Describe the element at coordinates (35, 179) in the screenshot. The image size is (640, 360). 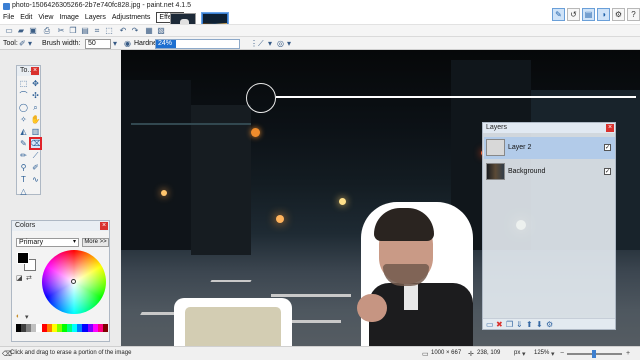
I see `line-curve-icon: ∿` at that location.